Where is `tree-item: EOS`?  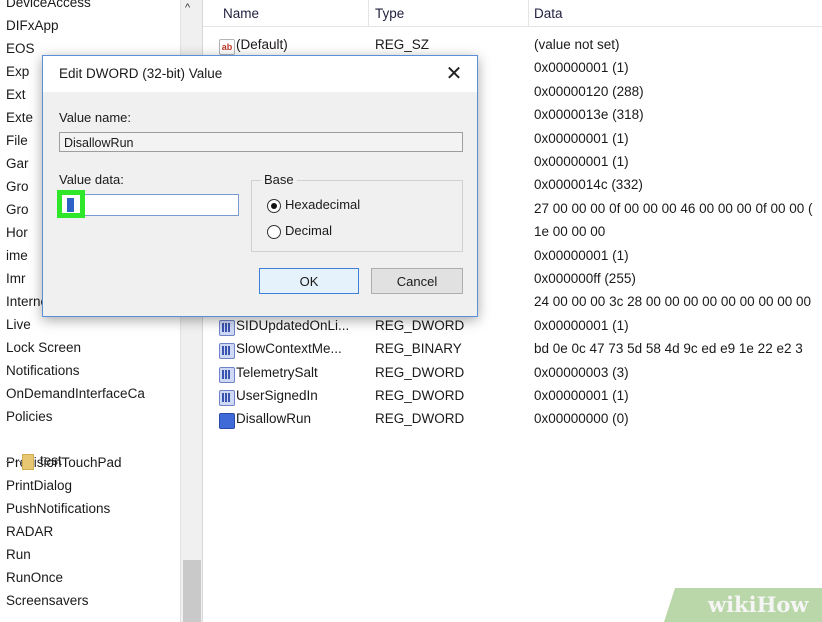
tree-item: EOS is located at coordinates (20, 49).